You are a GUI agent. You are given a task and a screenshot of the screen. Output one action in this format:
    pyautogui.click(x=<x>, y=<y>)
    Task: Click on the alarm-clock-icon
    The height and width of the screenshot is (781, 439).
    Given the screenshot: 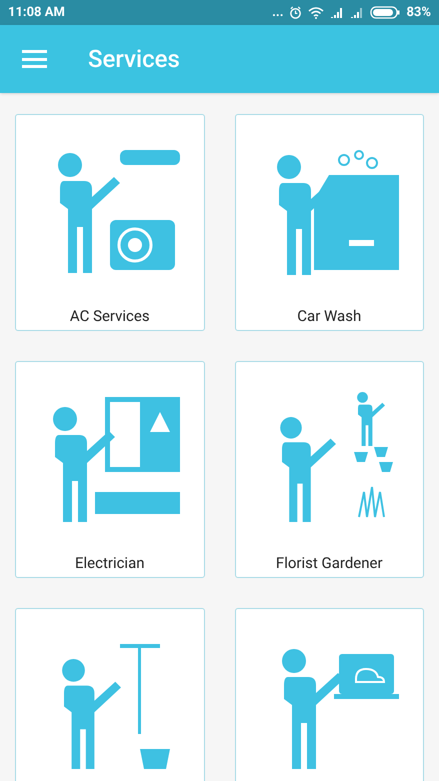 What is the action you would take?
    pyautogui.click(x=295, y=12)
    